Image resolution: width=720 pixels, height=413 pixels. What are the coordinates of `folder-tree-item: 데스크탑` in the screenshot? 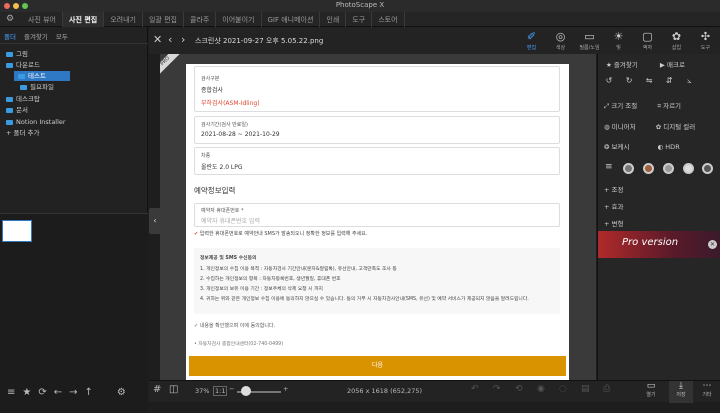 It's located at (74, 99).